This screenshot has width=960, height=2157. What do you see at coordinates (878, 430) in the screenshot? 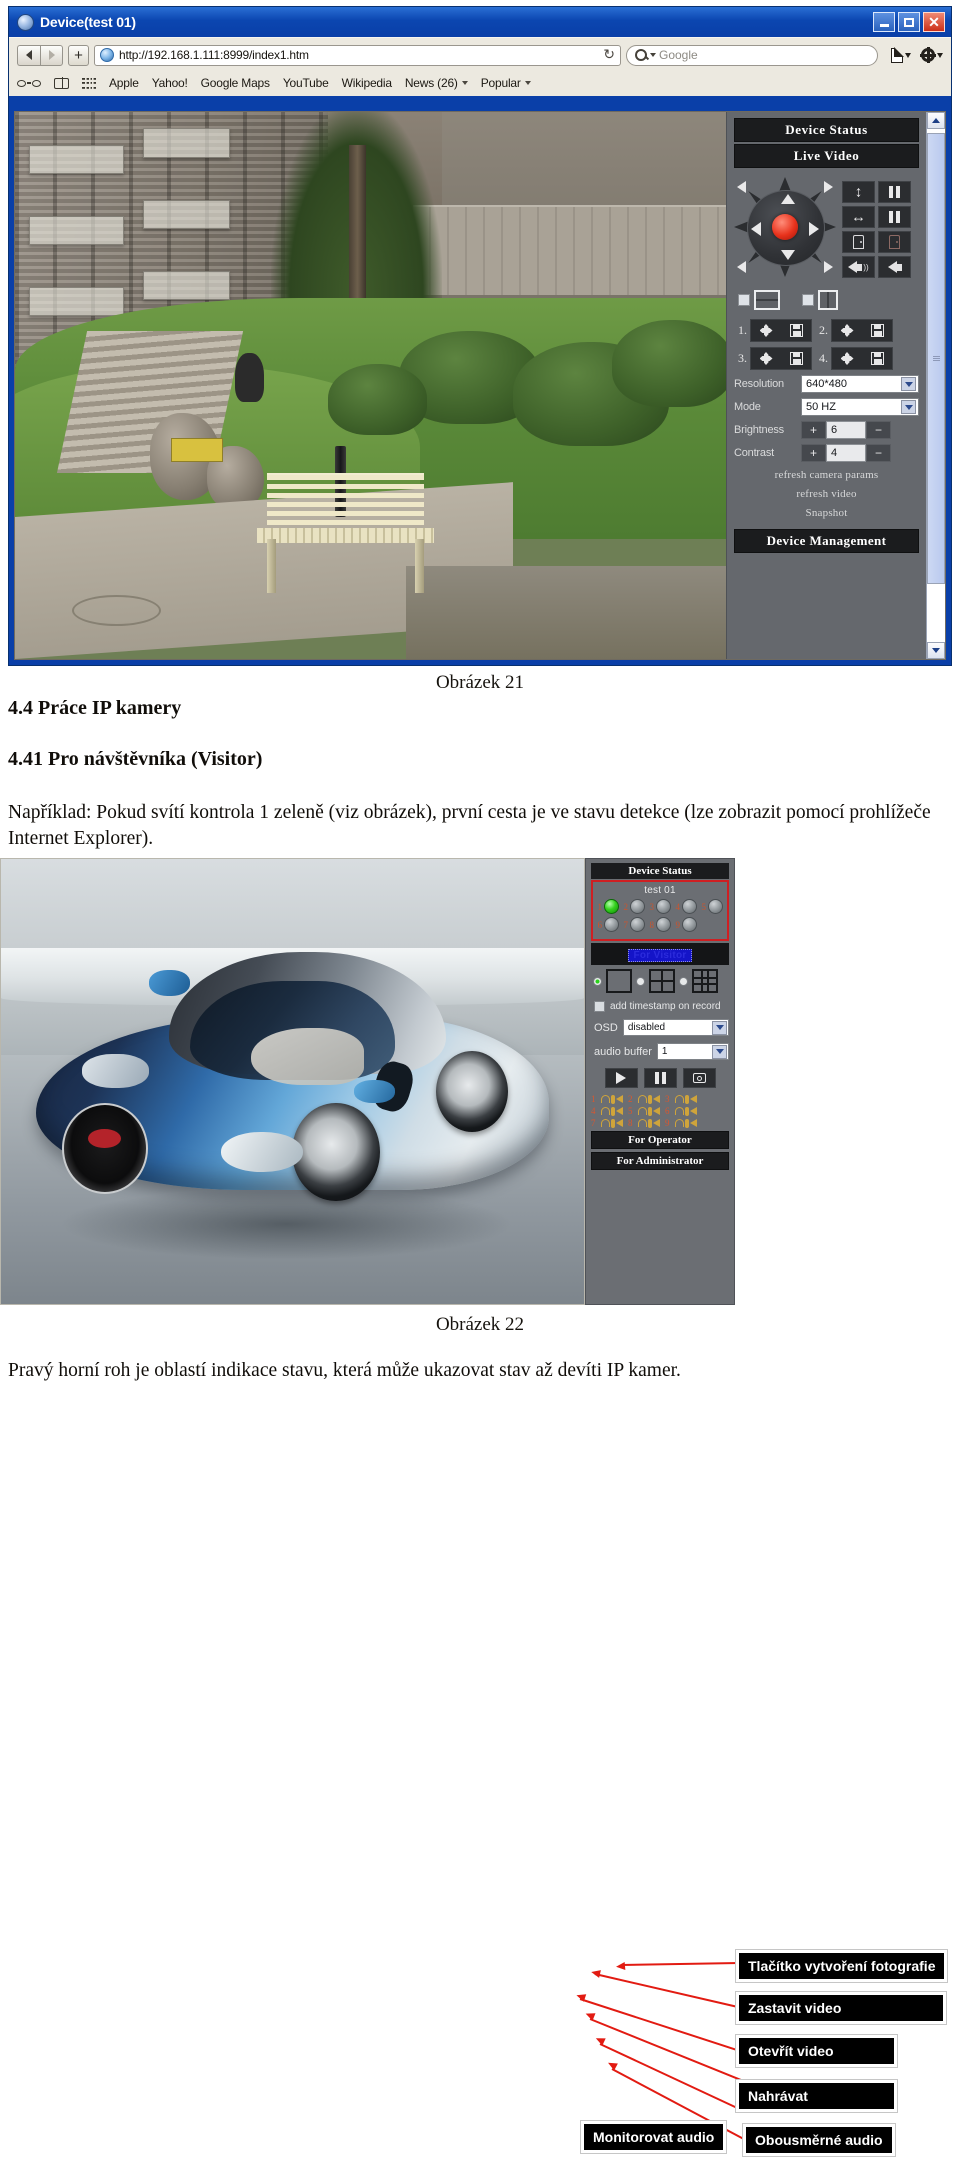
I see `brightness-decrease-button: −` at bounding box center [878, 430].